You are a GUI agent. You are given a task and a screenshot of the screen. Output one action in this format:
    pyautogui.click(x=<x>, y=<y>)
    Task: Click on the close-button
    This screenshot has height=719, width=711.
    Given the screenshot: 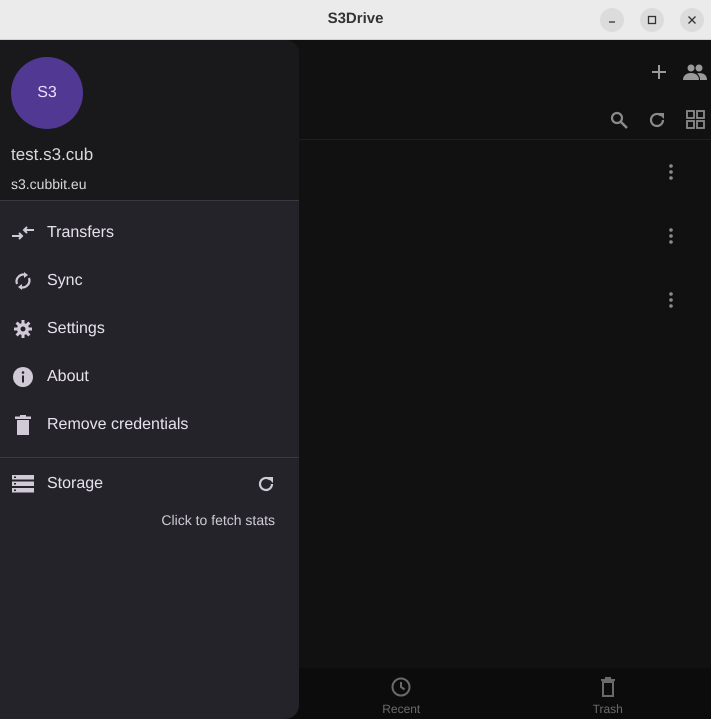 What is the action you would take?
    pyautogui.click(x=692, y=20)
    